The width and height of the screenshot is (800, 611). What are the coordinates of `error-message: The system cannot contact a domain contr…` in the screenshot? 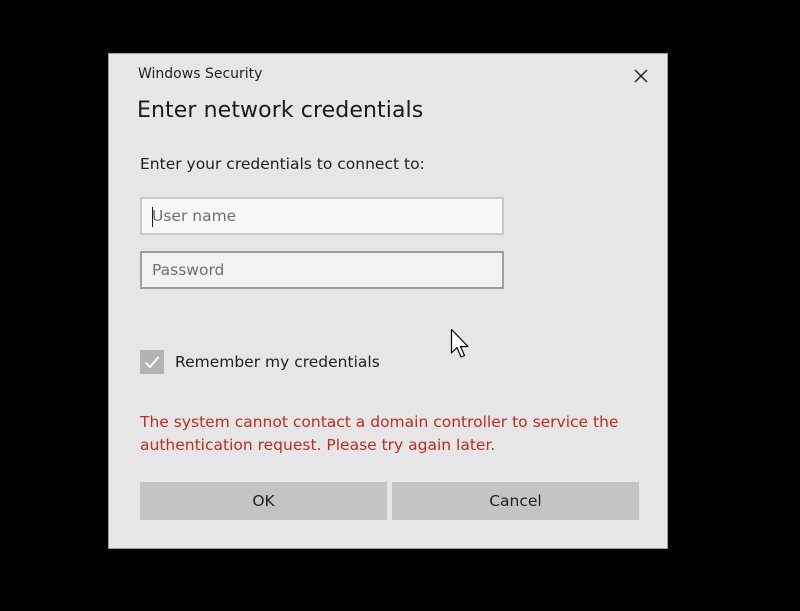 It's located at (379, 433).